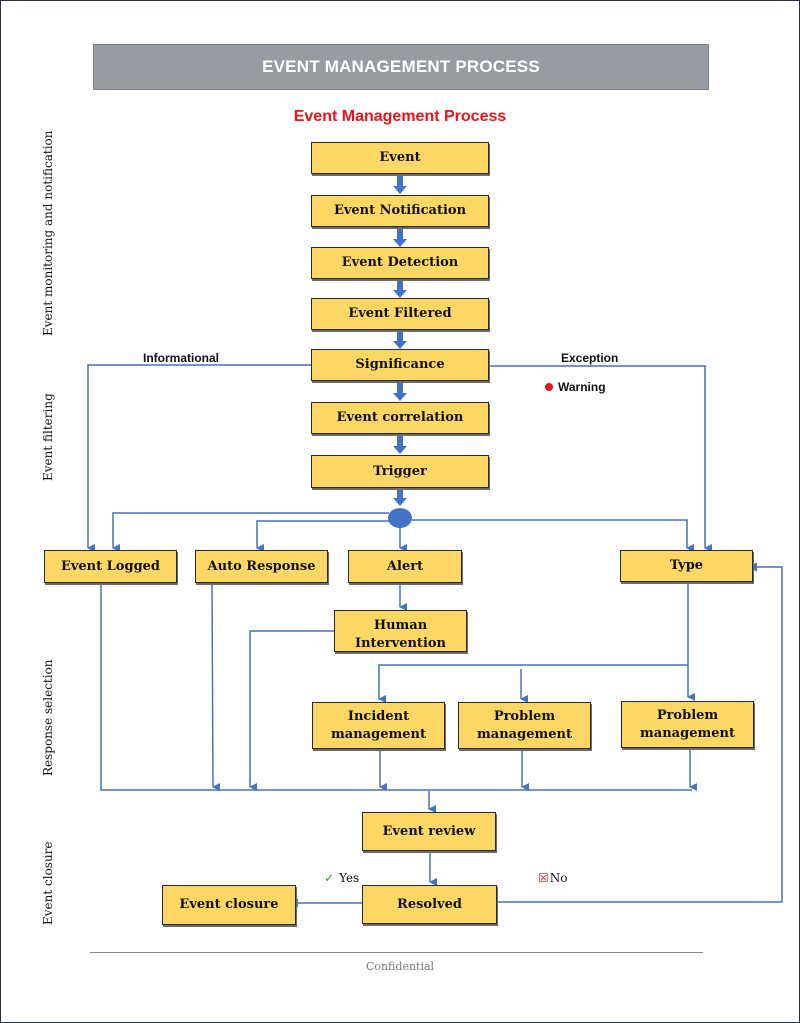  Describe the element at coordinates (429, 831) in the screenshot. I see `node-event-review: Event review` at that location.